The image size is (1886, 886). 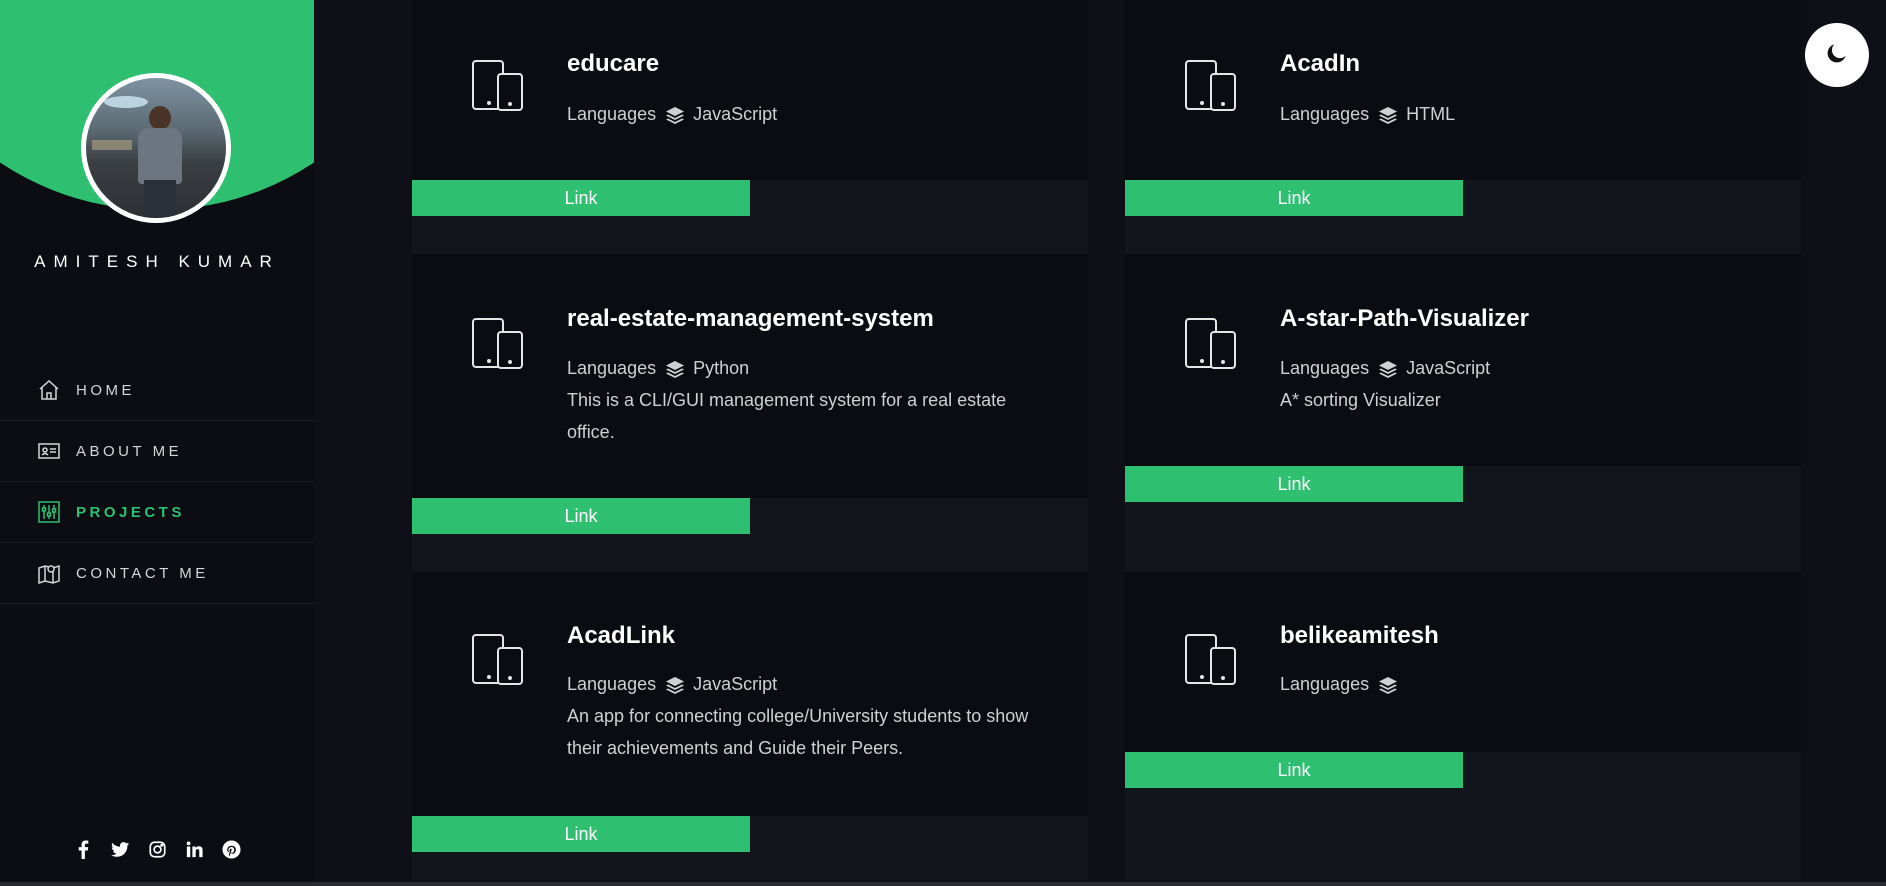 I want to click on profile-name: AMITESH KUMAR, so click(x=157, y=261).